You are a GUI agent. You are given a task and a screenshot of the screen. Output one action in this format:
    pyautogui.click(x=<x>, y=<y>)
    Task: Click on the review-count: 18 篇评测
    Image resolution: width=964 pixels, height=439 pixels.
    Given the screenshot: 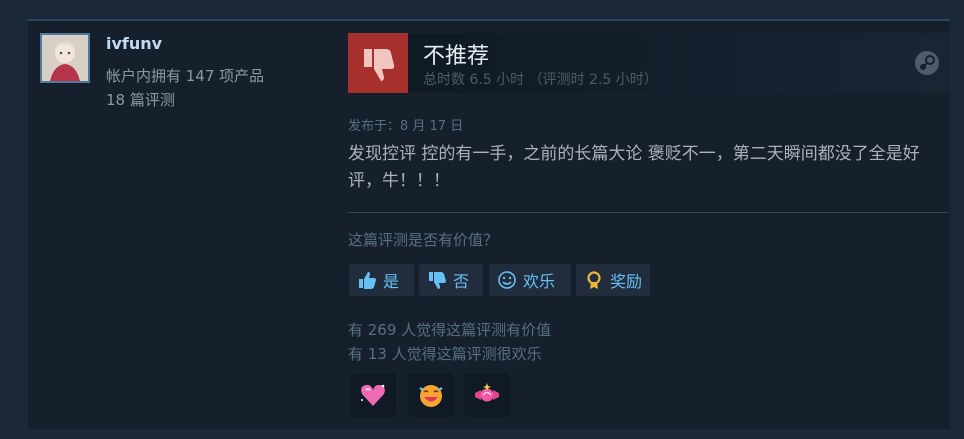 What is the action you would take?
    pyautogui.click(x=140, y=99)
    